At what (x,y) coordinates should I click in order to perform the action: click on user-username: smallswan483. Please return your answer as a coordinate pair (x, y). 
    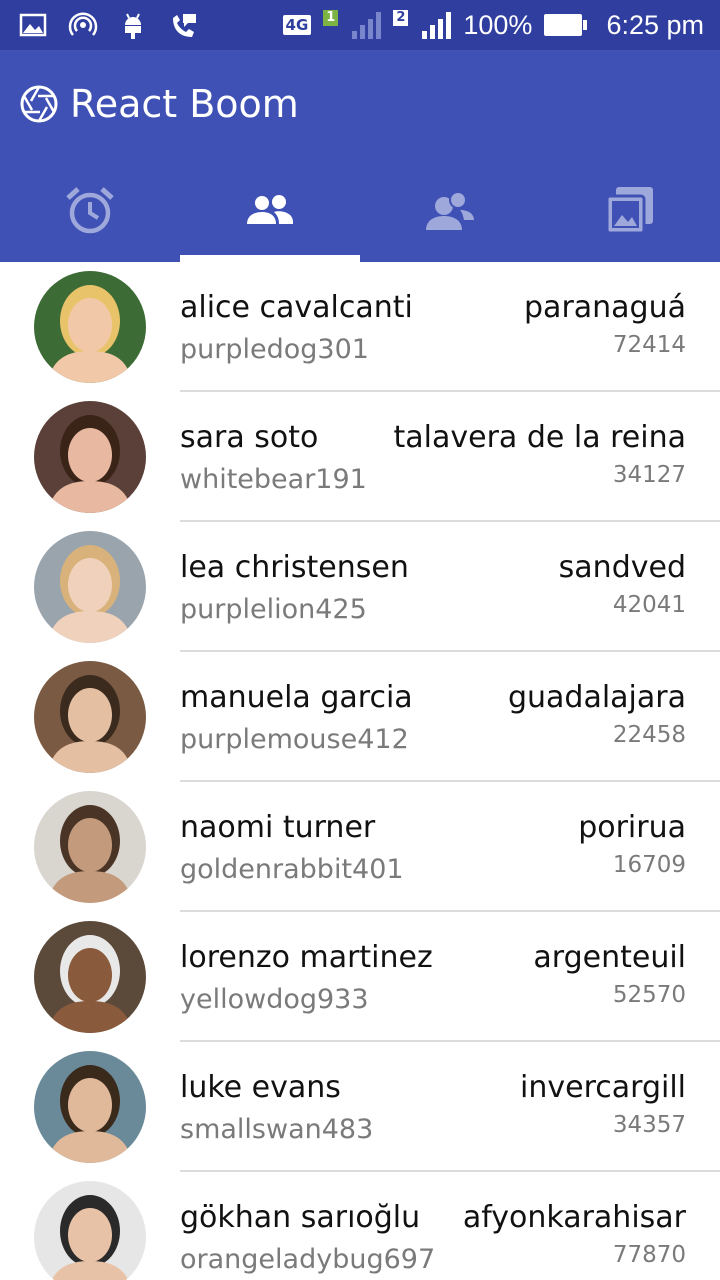
    Looking at the image, I should click on (277, 1129).